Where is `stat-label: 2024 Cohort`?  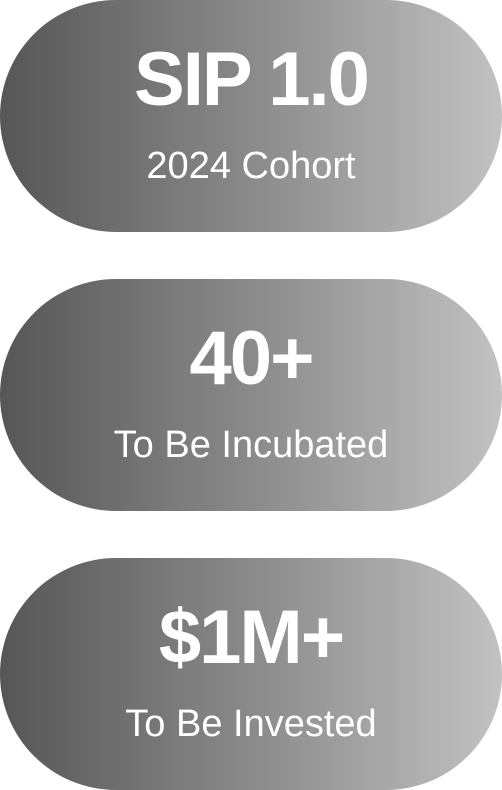
stat-label: 2024 Cohort is located at coordinates (251, 166).